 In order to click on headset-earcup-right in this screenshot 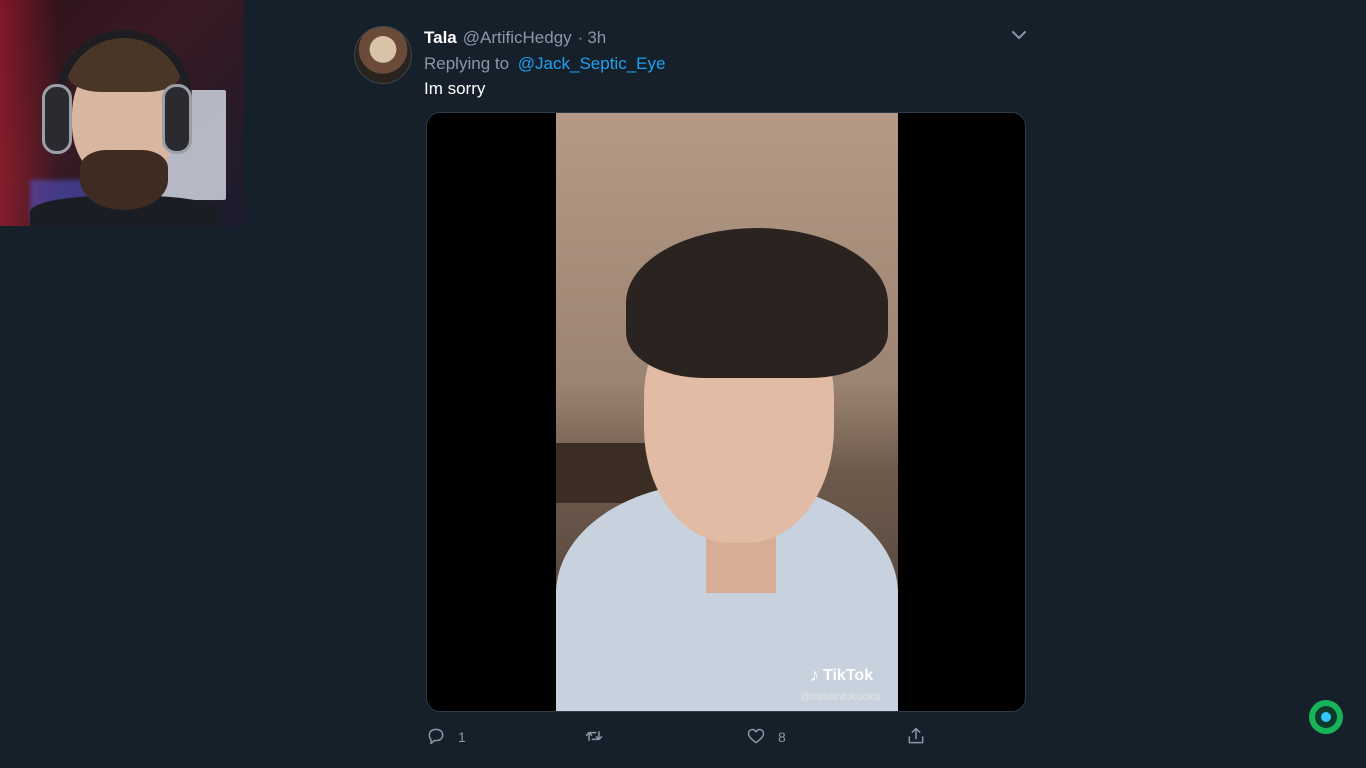, I will do `click(177, 119)`.